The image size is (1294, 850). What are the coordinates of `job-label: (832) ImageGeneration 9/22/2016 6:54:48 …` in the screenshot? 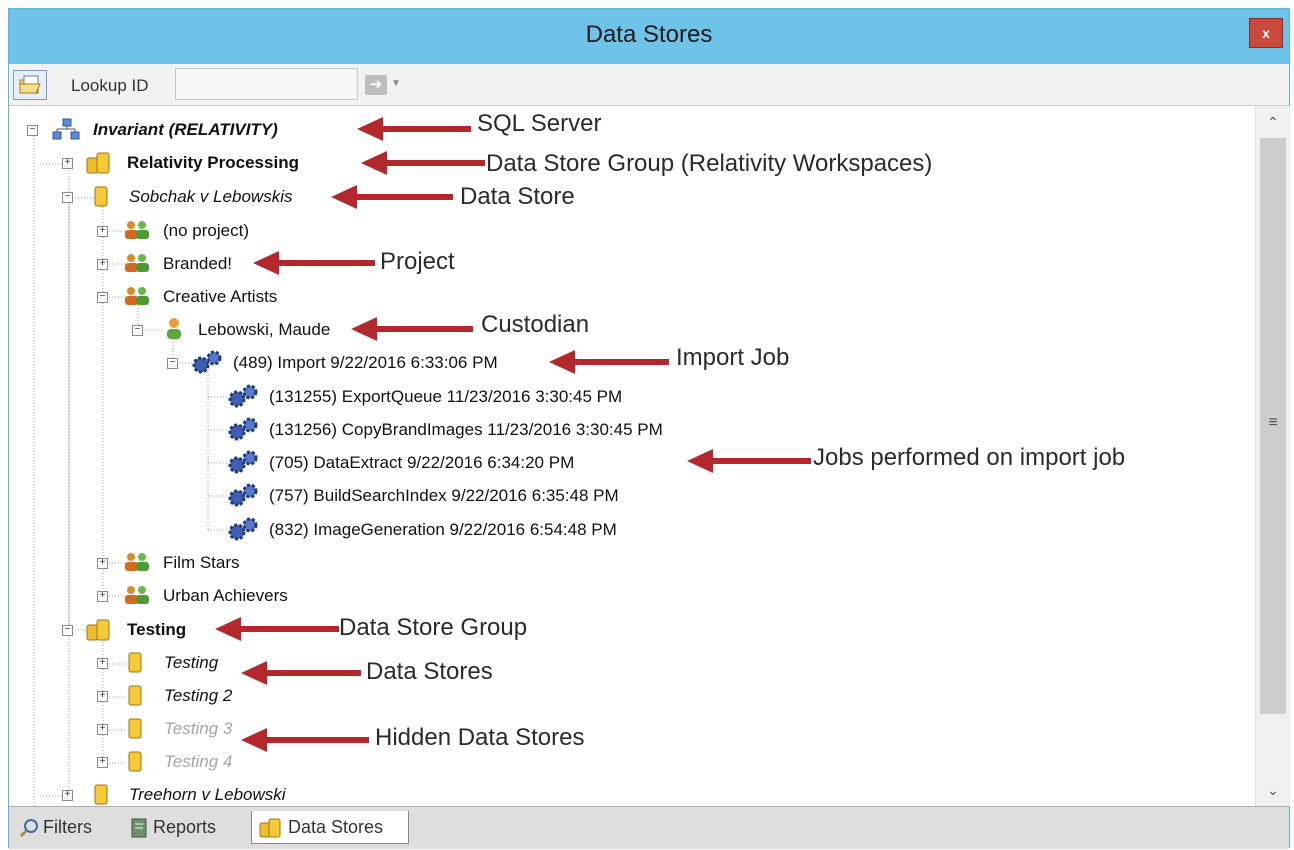 It's located at (443, 529).